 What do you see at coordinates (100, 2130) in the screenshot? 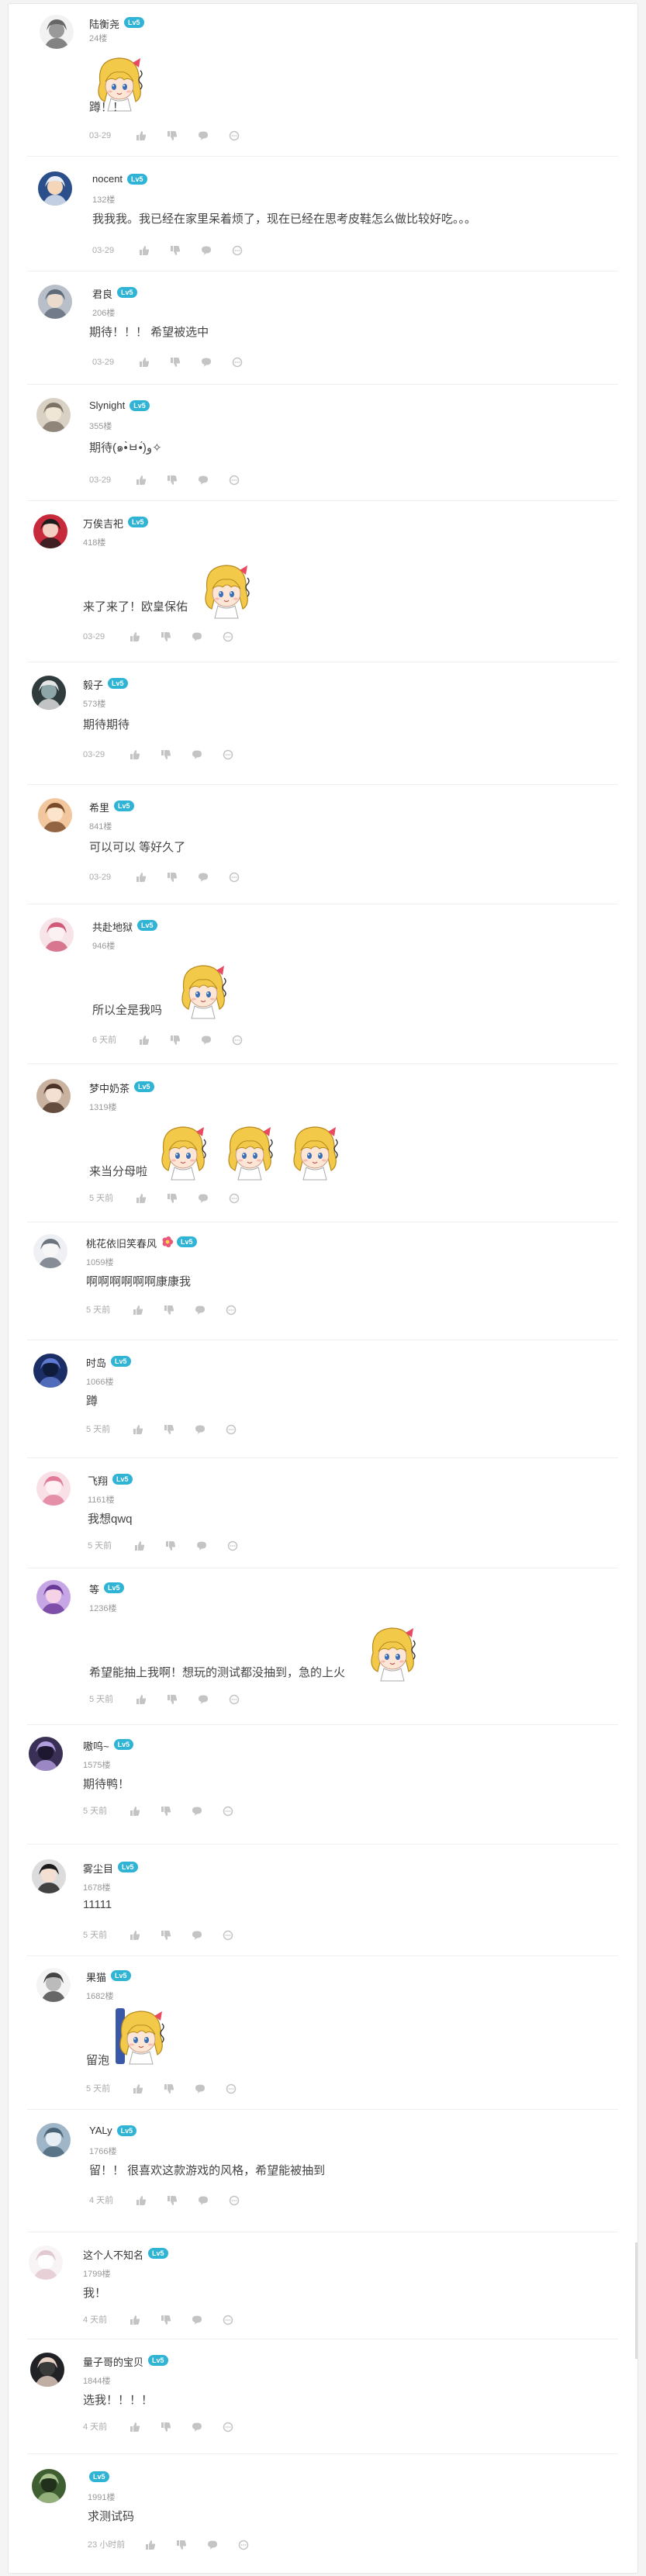
I see `username: YALy` at bounding box center [100, 2130].